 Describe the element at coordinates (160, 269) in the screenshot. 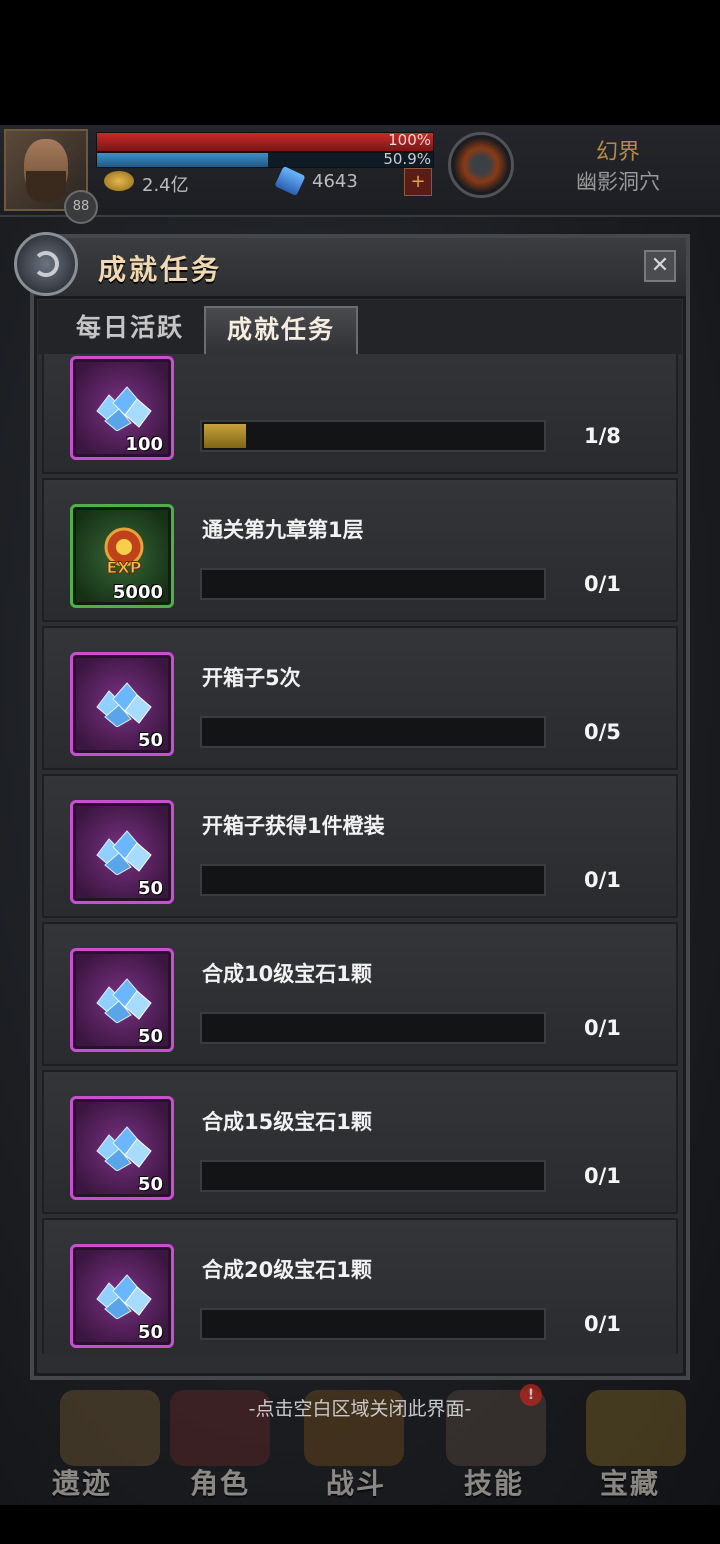

I see `dialog-title: 成就任务` at that location.